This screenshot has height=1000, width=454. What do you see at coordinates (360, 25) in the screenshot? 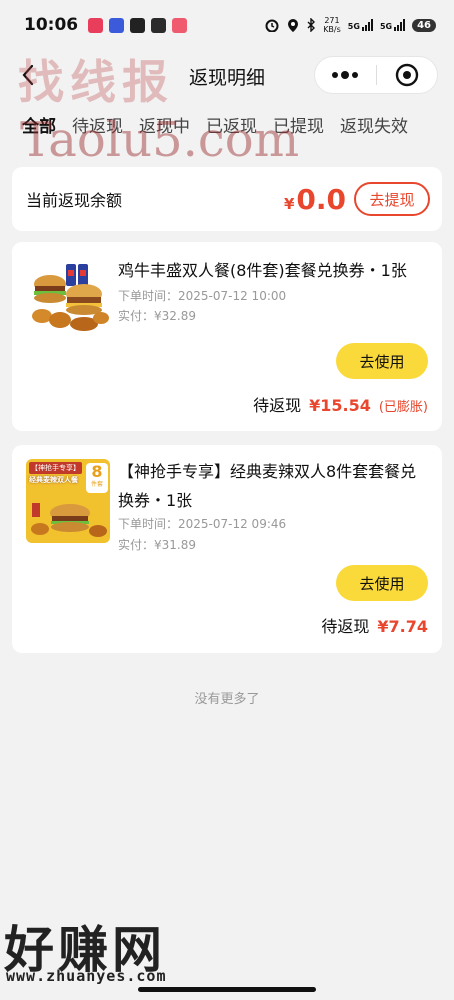
I see `signal-5g-1: 5G` at bounding box center [360, 25].